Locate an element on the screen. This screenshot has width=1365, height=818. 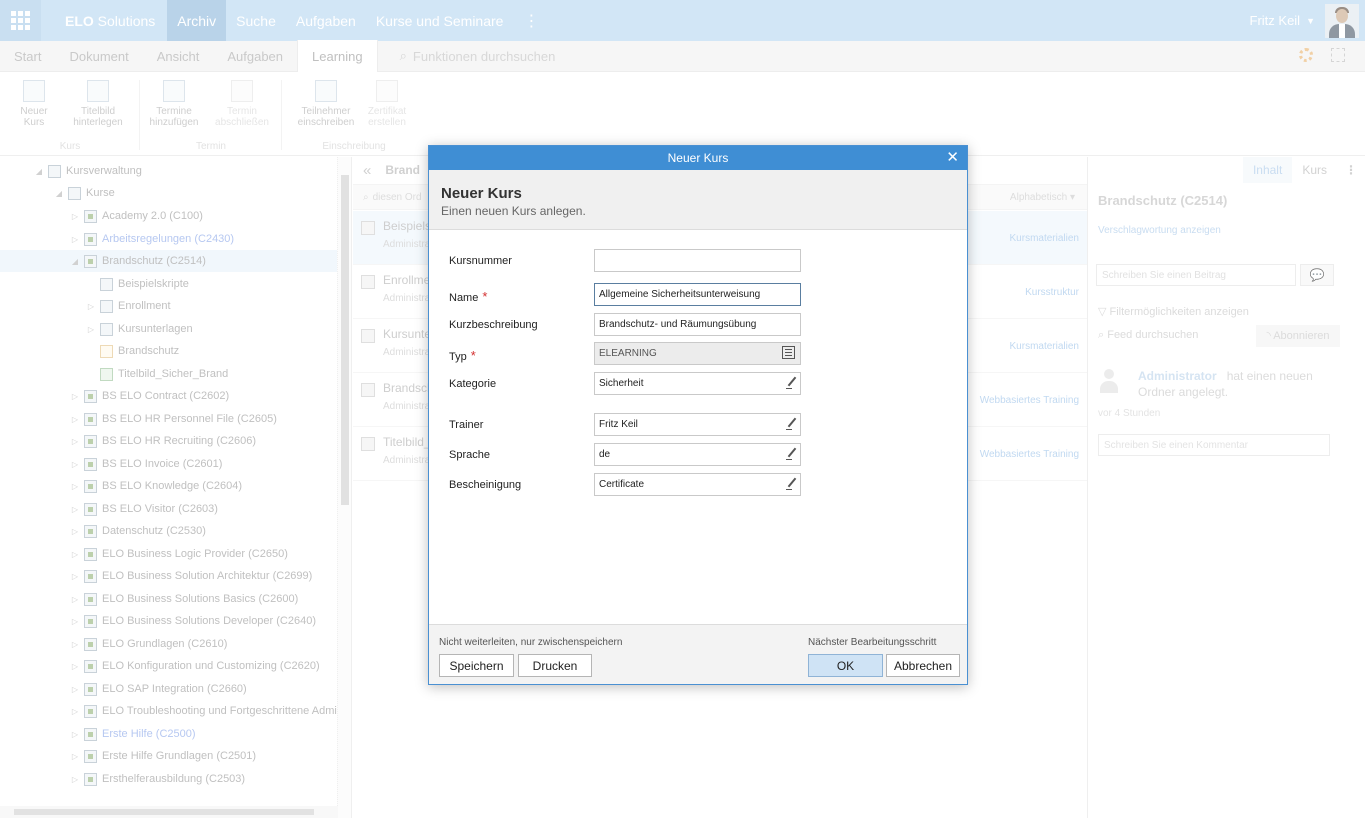
trainer-label: Trainer is located at coordinates (466, 425).